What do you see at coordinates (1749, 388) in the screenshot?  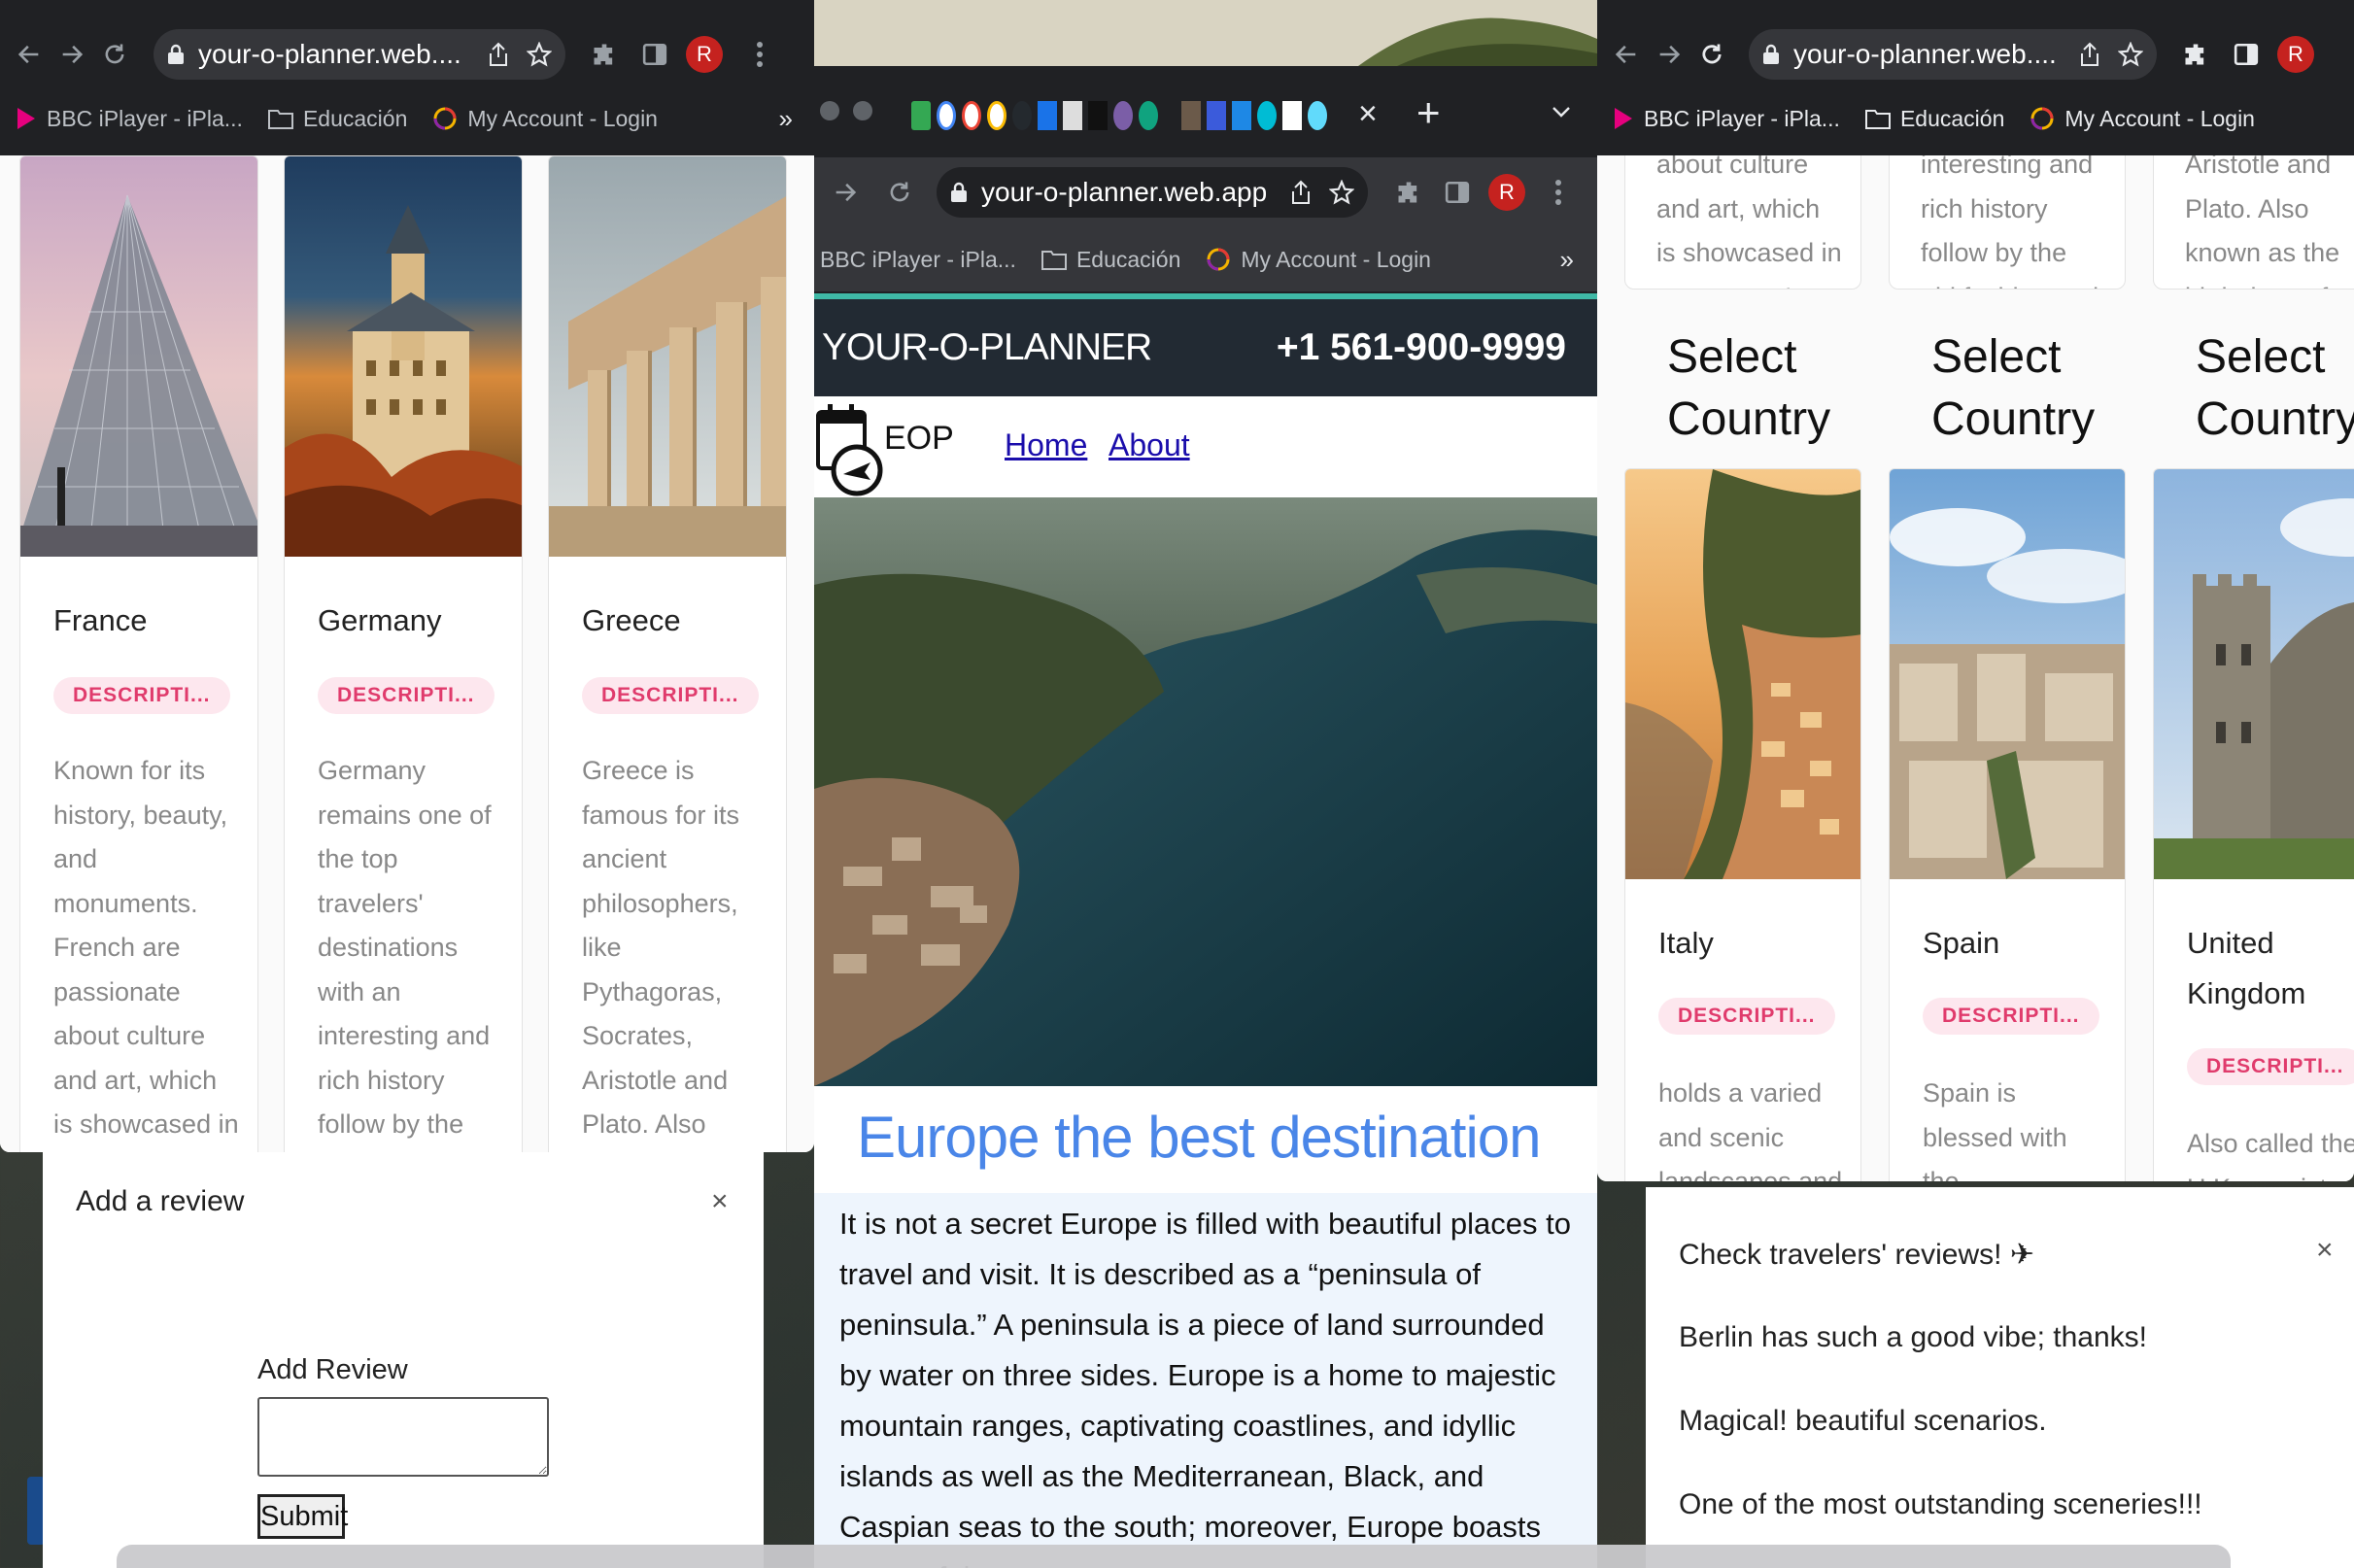 I see `select-country-heading: Select Country` at bounding box center [1749, 388].